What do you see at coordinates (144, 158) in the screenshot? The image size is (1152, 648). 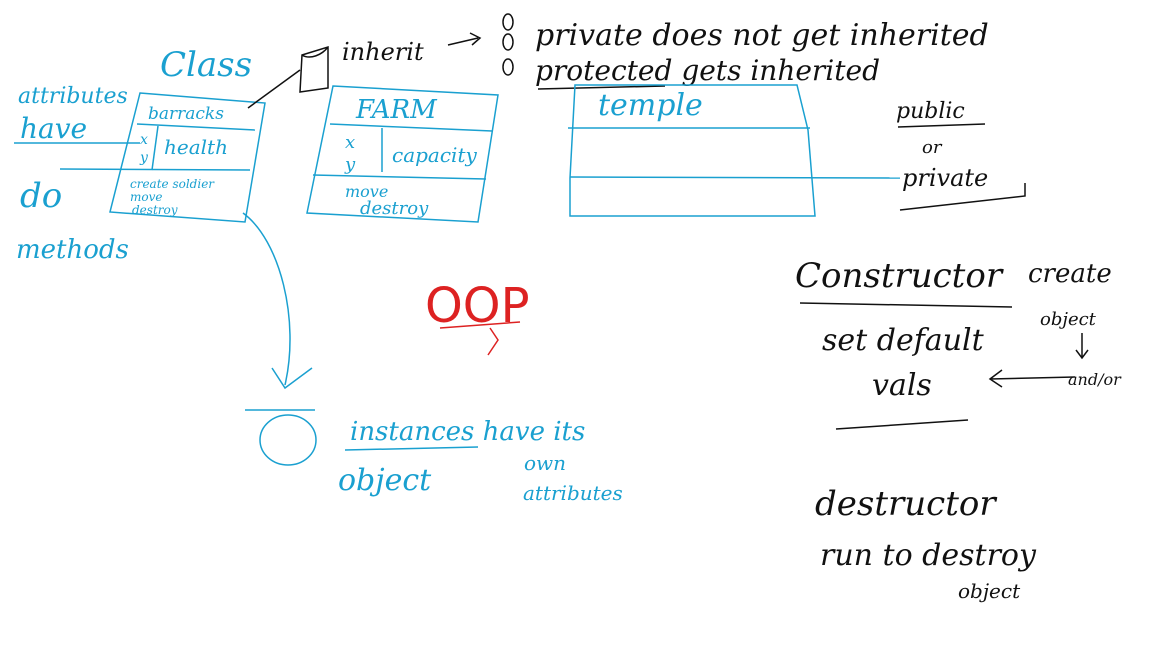 I see `class-attr-y: y` at bounding box center [144, 158].